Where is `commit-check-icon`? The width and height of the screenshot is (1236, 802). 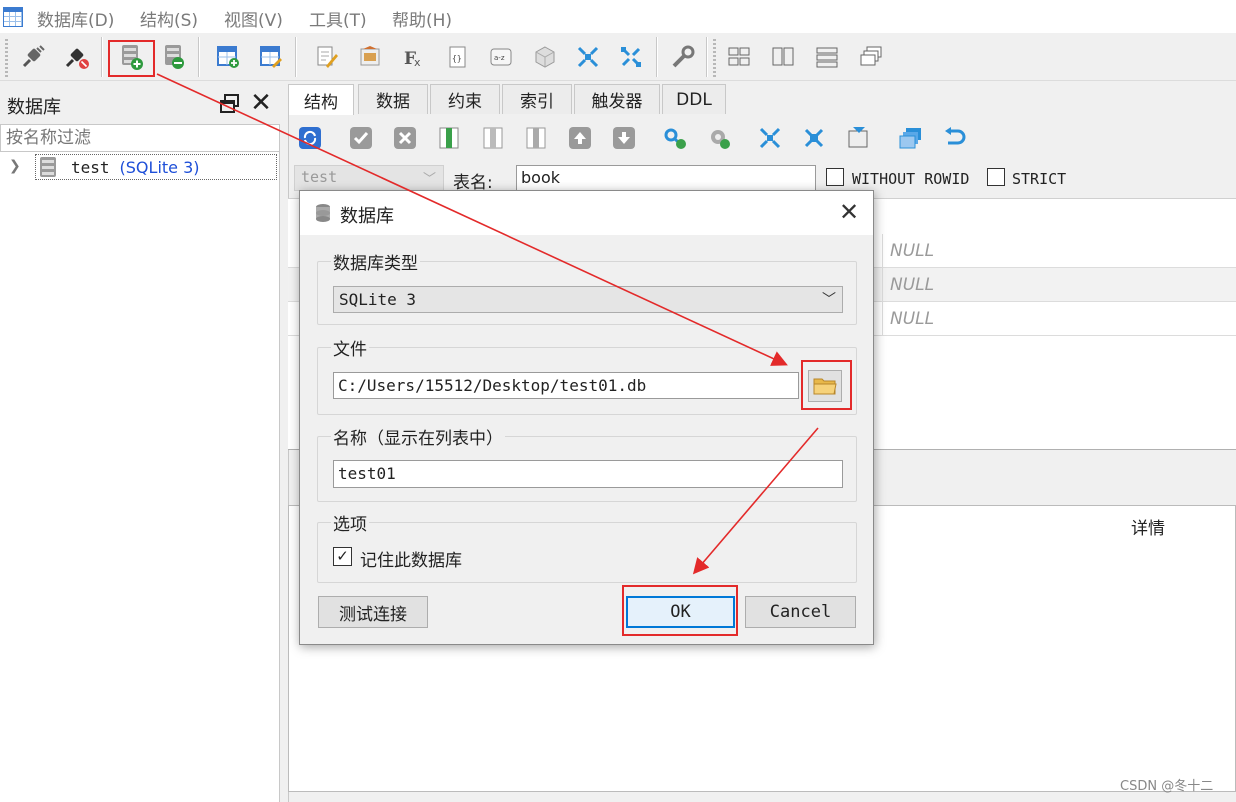
commit-check-icon is located at coordinates (361, 138).